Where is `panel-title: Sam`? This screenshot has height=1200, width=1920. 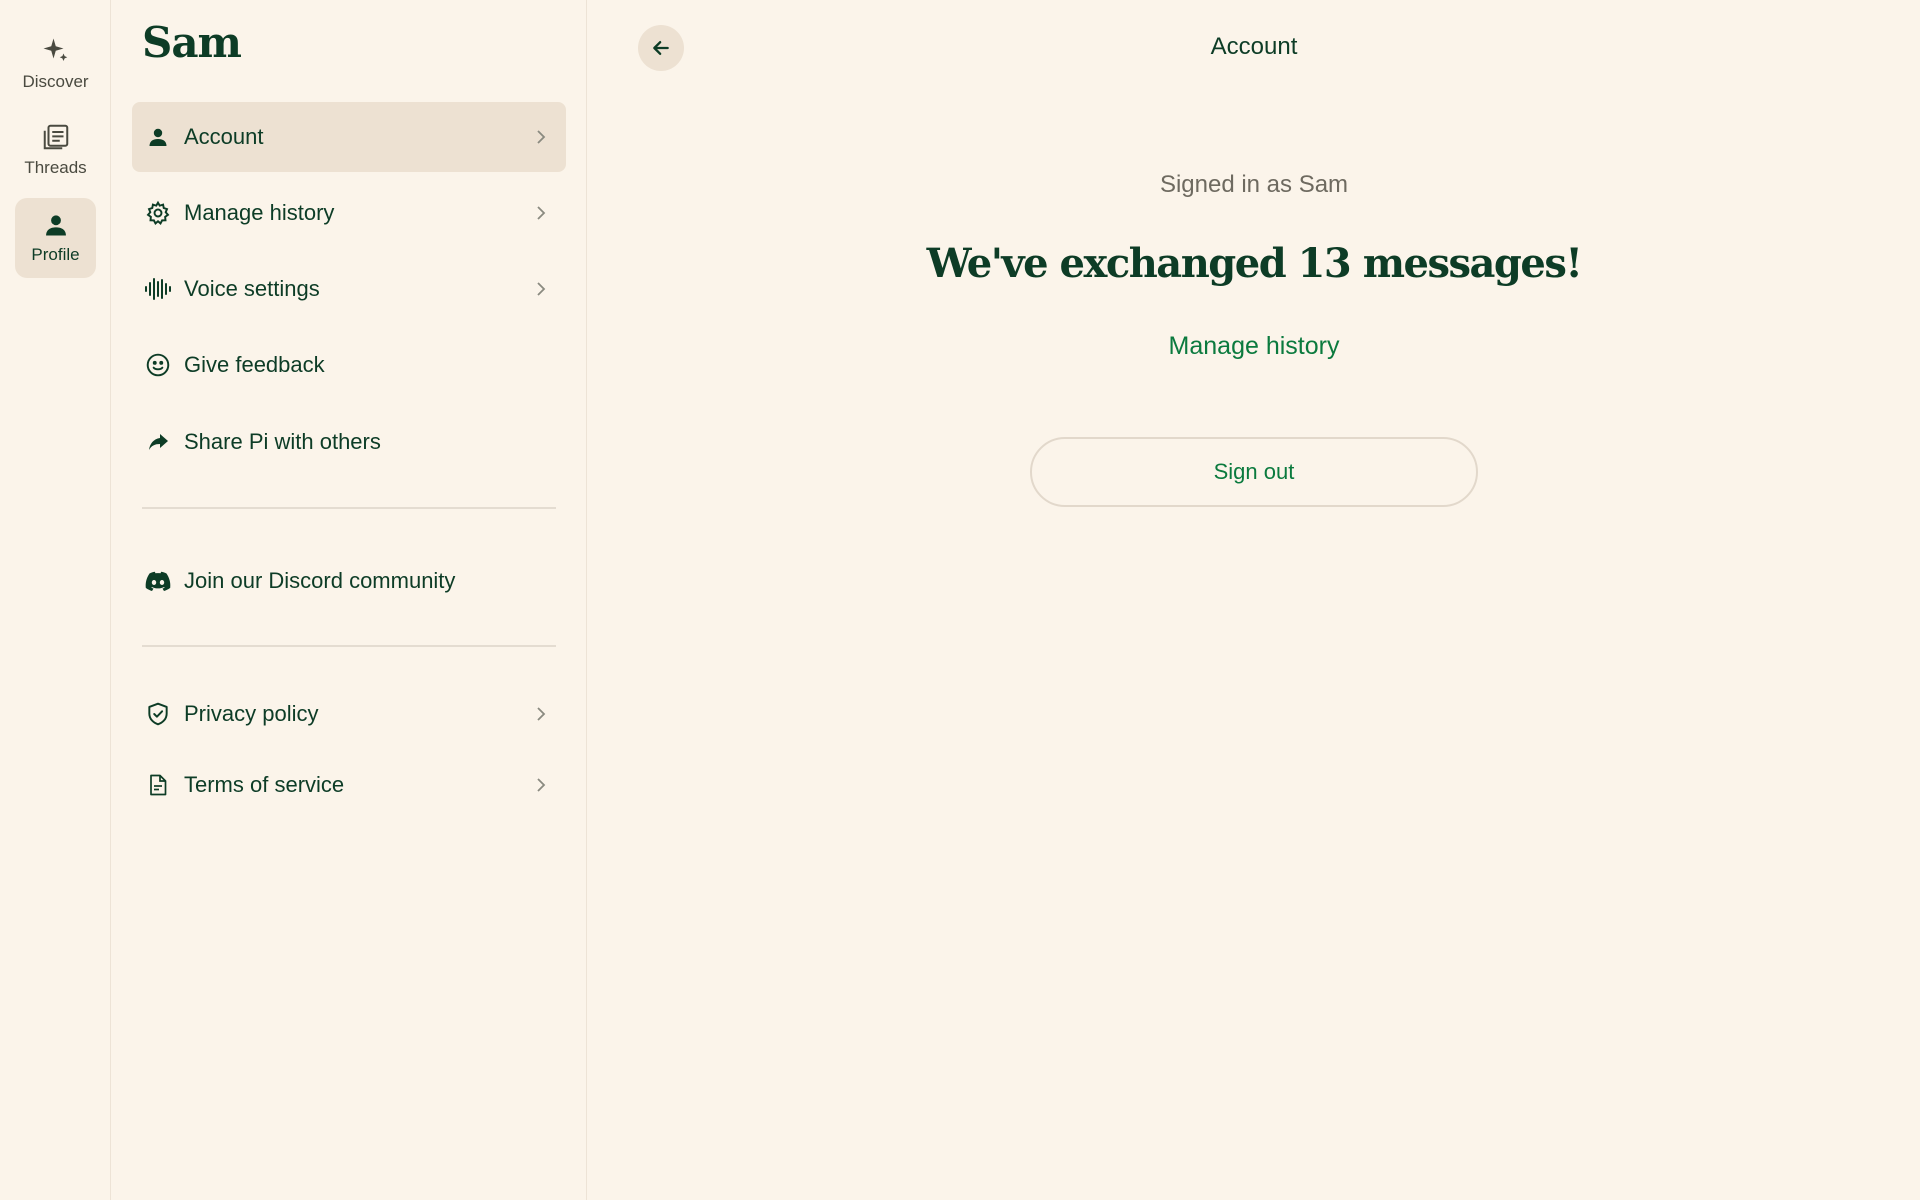 panel-title: Sam is located at coordinates (192, 42).